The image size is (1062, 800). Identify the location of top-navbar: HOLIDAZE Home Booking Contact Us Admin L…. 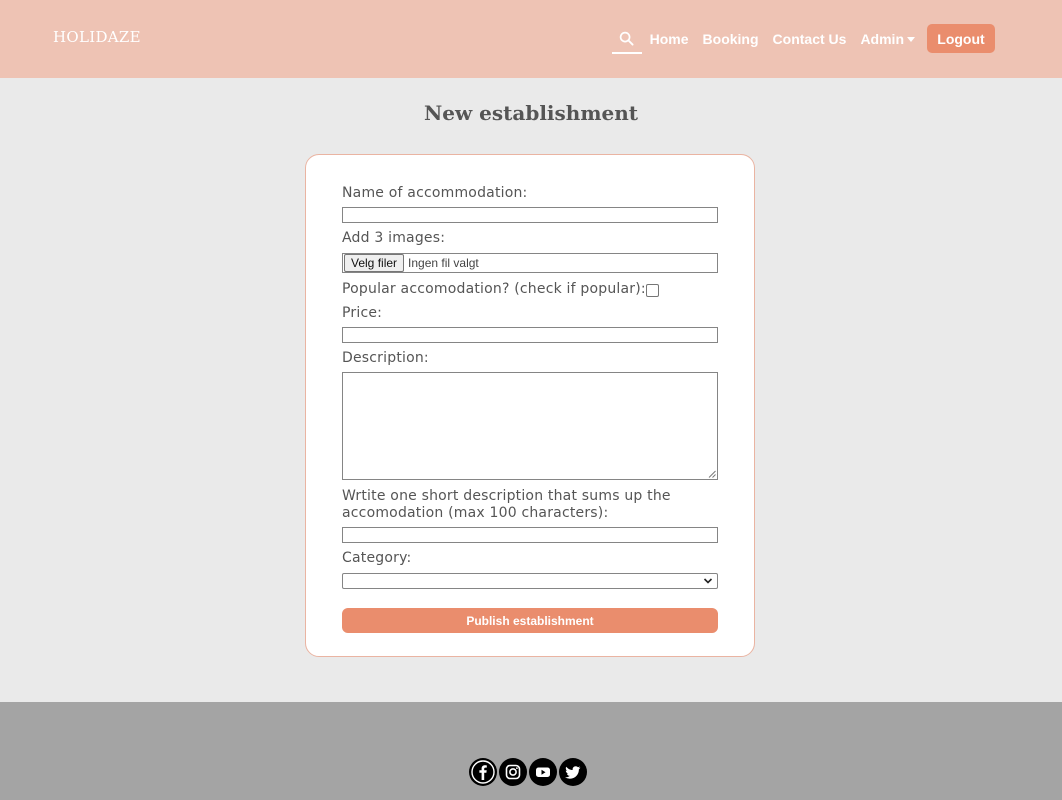
(531, 39).